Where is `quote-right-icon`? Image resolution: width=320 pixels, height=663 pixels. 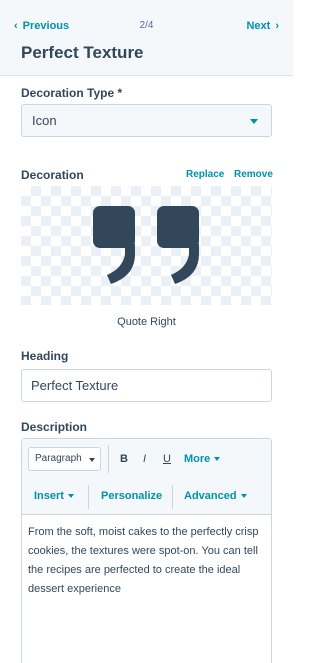
quote-right-icon is located at coordinates (146, 245).